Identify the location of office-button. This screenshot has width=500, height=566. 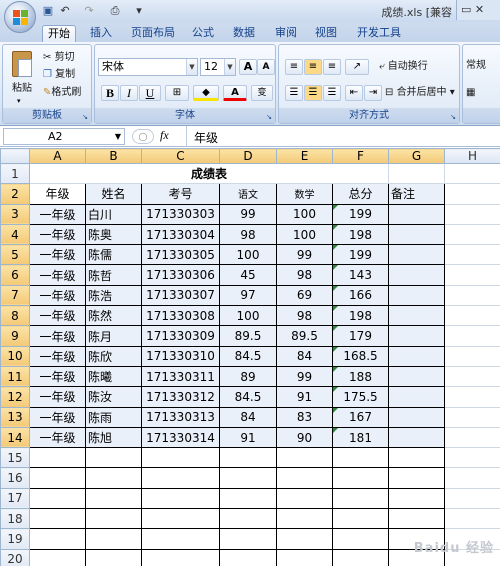
(20, 17).